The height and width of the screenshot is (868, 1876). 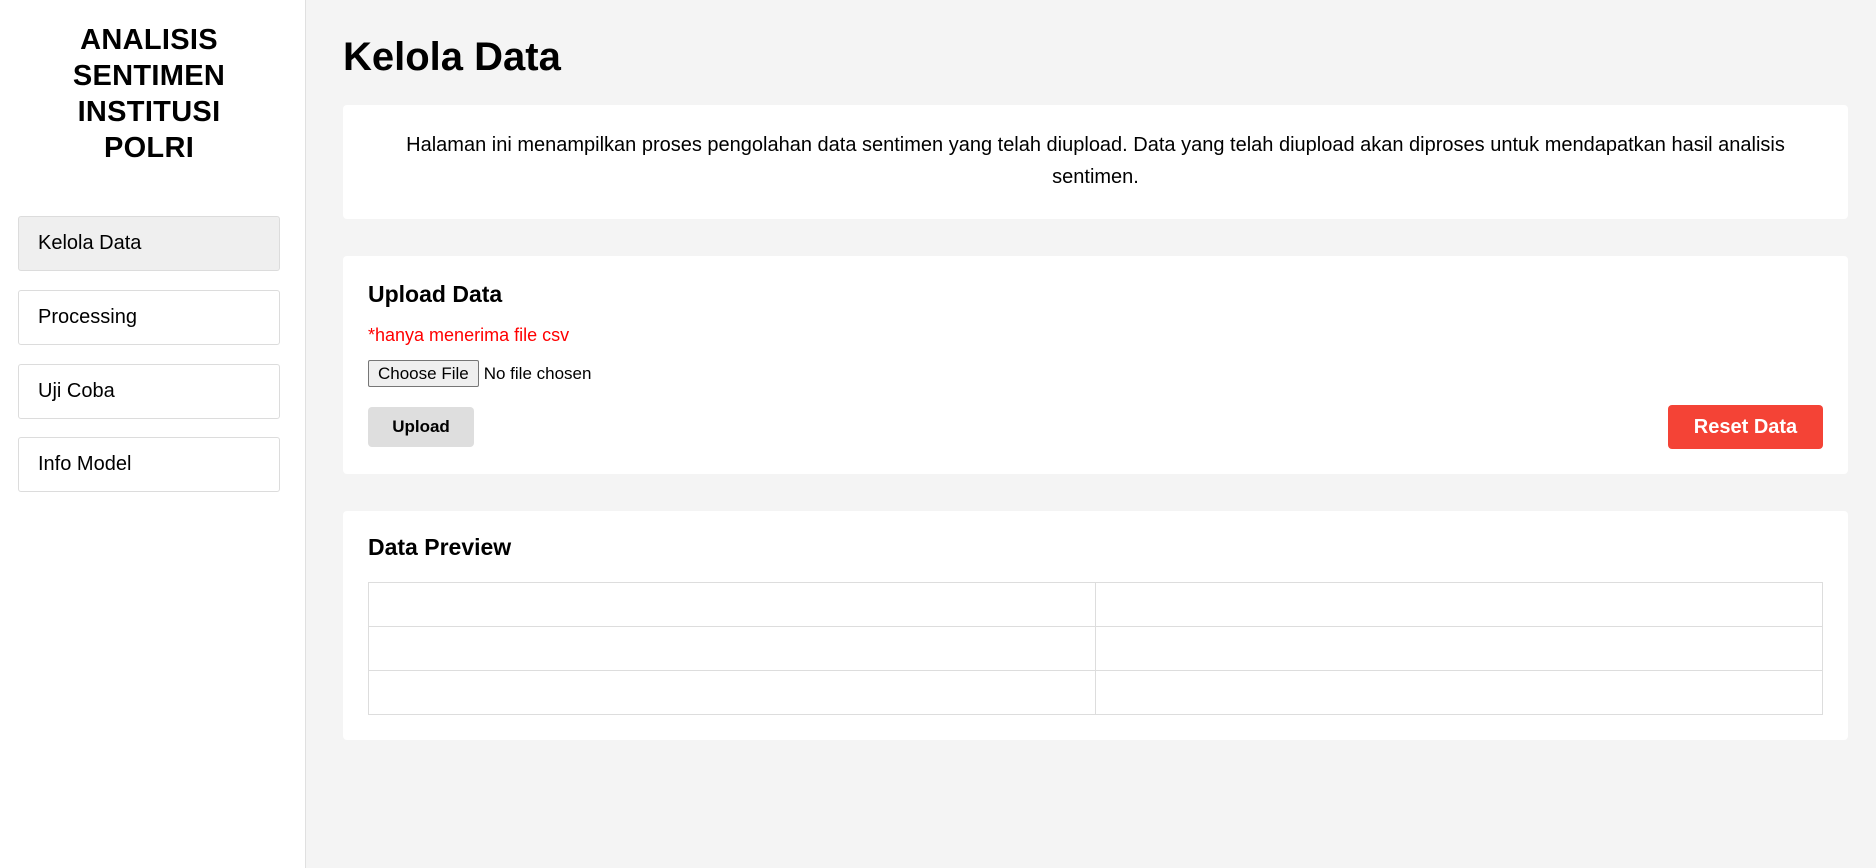 What do you see at coordinates (537, 373) in the screenshot?
I see `file-status-text: No file chosen` at bounding box center [537, 373].